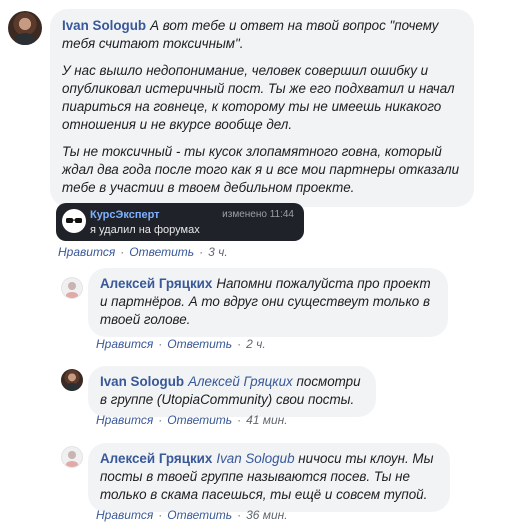 The height and width of the screenshot is (529, 508). What do you see at coordinates (255, 458) in the screenshot?
I see `comment-mention: Ivan Sologub` at bounding box center [255, 458].